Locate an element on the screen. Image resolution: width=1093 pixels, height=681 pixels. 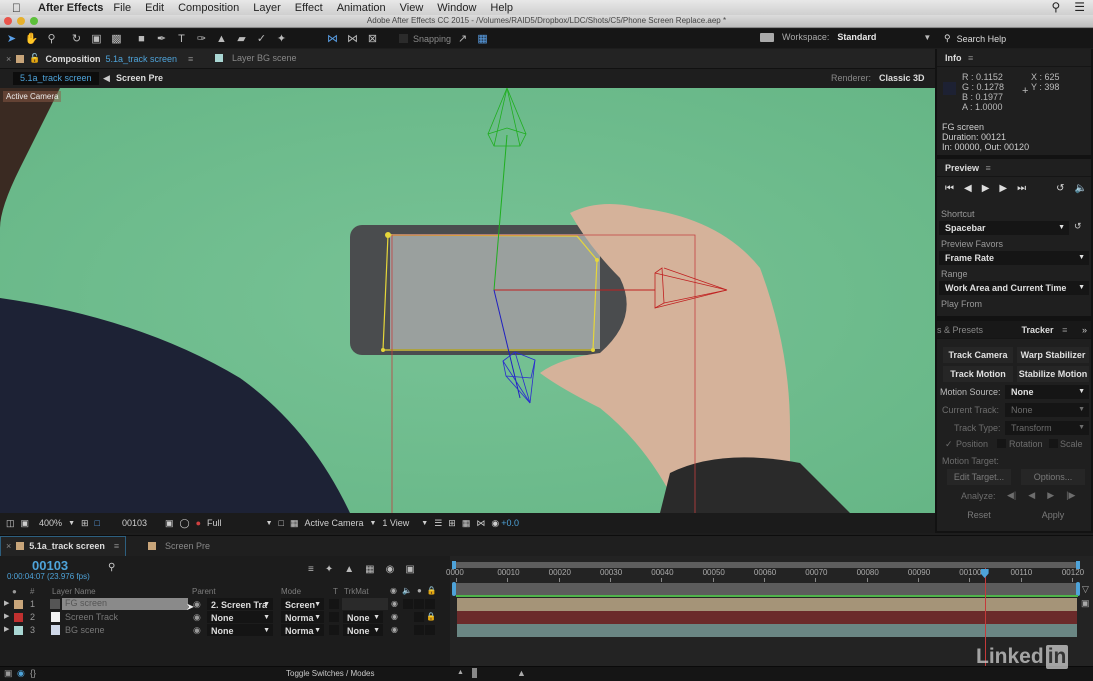
previous-frame-icon: ◀ is located at coordinates (968, 188).